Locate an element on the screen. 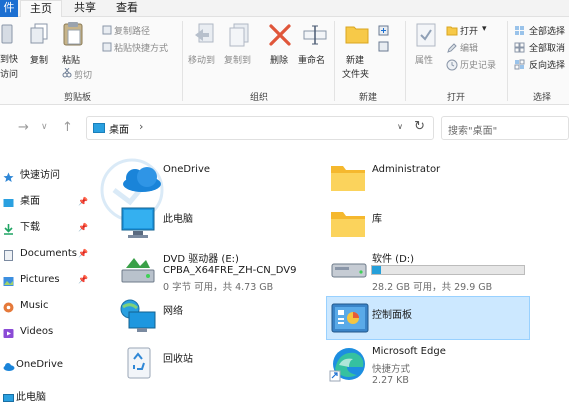  select-none-button: 全部取消 is located at coordinates (547, 47).